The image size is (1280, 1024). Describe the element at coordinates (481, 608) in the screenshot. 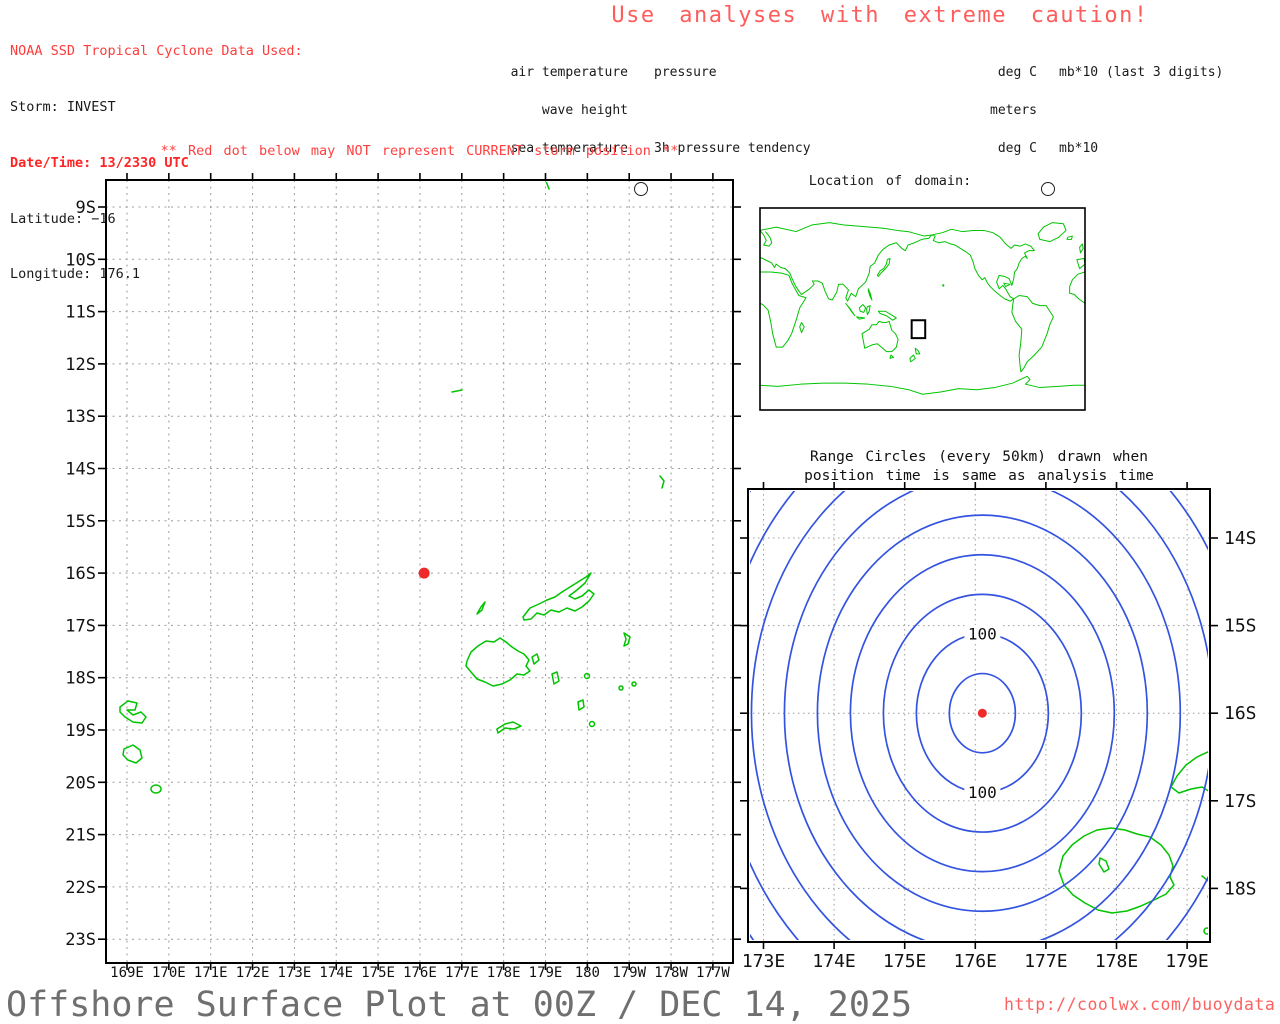

I see `coastline-yasawa` at that location.